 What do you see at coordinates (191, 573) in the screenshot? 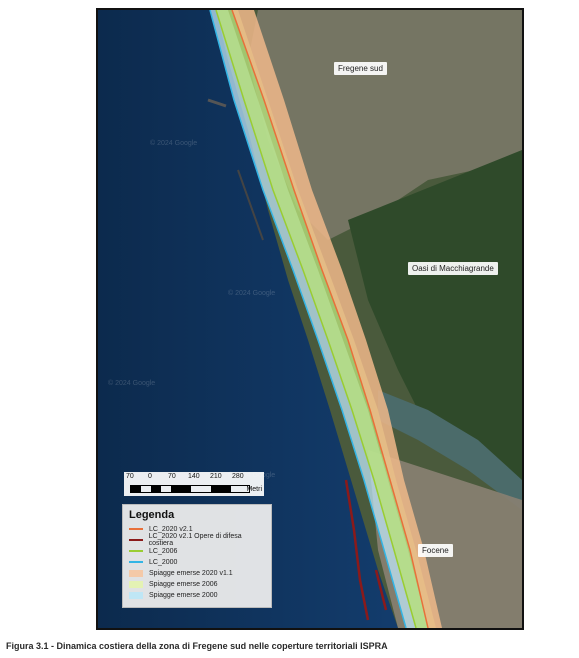
I see `legend-item-label: Spiagge emerse 2020 v1.1` at bounding box center [191, 573].